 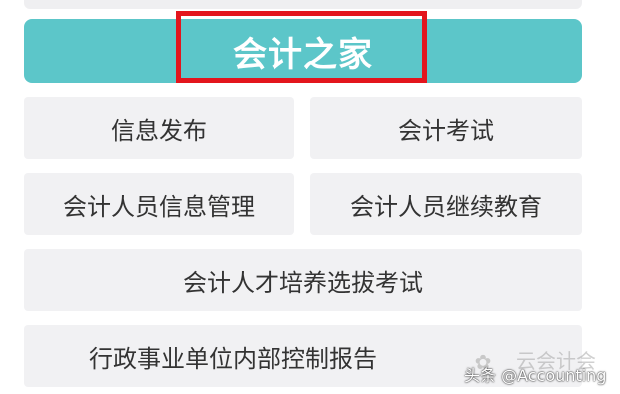 I want to click on menu-tile-talent-selection-exam: 会计人才培养选拔考试, so click(x=303, y=280).